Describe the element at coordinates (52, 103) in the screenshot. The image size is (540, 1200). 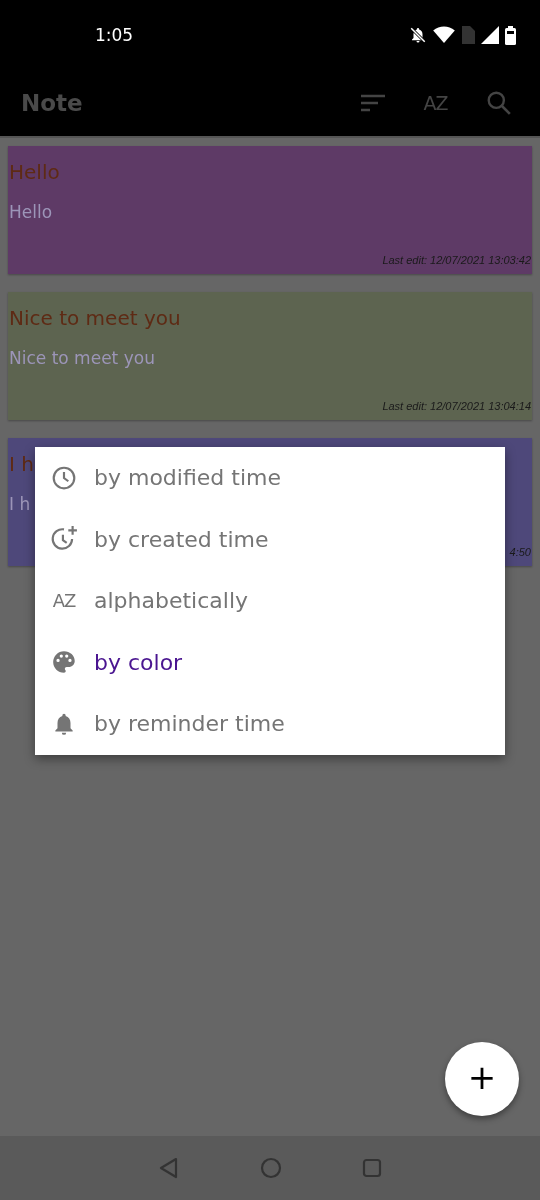
I see `app-title: Note` at that location.